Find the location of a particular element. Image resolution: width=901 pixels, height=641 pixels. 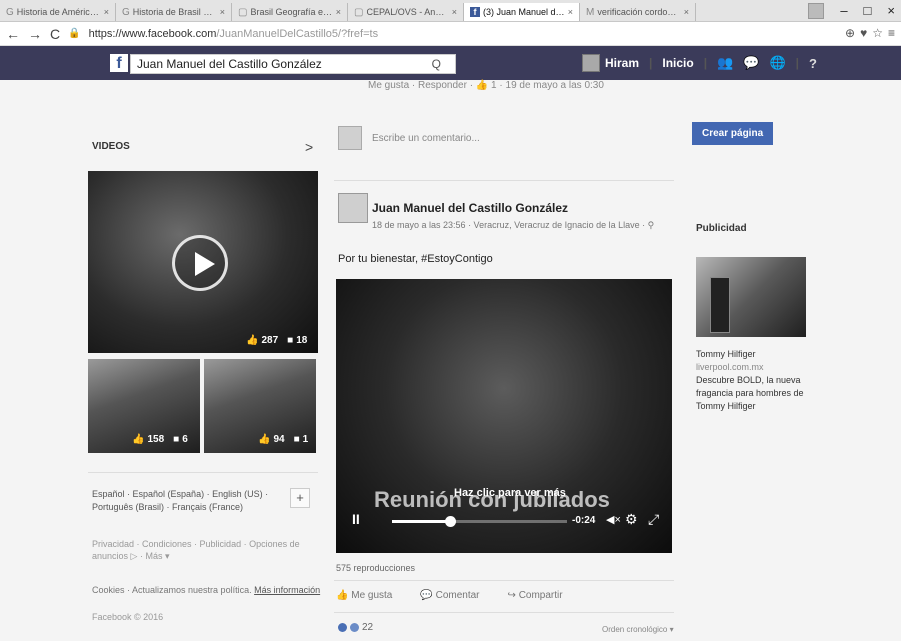

zoom-icon: ⊕ is located at coordinates (850, 33).